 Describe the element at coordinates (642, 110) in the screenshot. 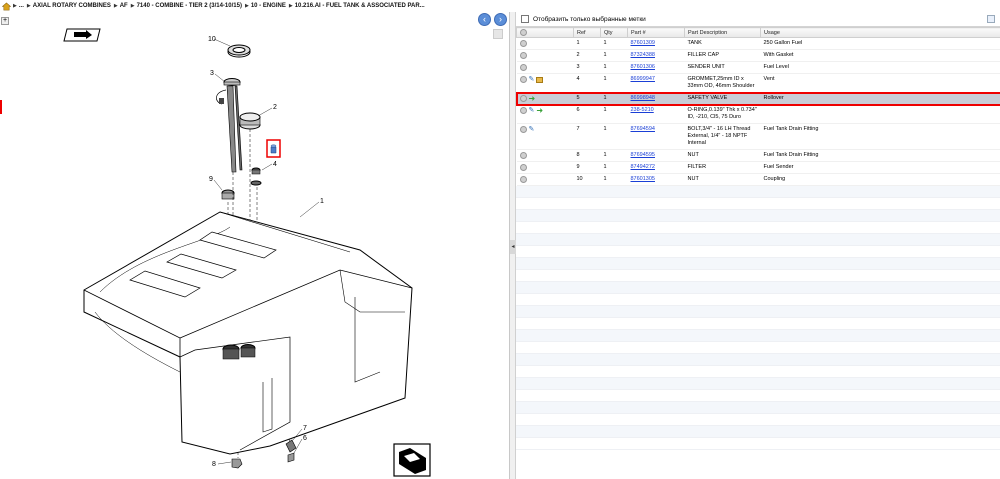

I see `part-number-link: 238-5210` at that location.